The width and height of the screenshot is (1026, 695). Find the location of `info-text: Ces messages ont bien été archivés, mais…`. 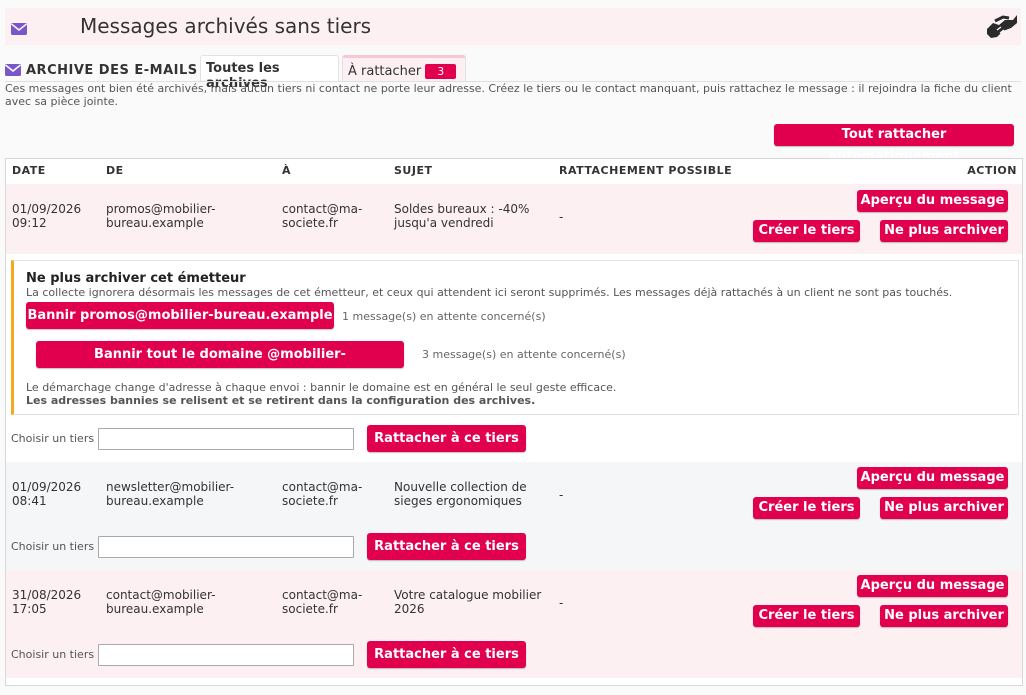

info-text: Ces messages ont bien été archivés, mais… is located at coordinates (508, 95).